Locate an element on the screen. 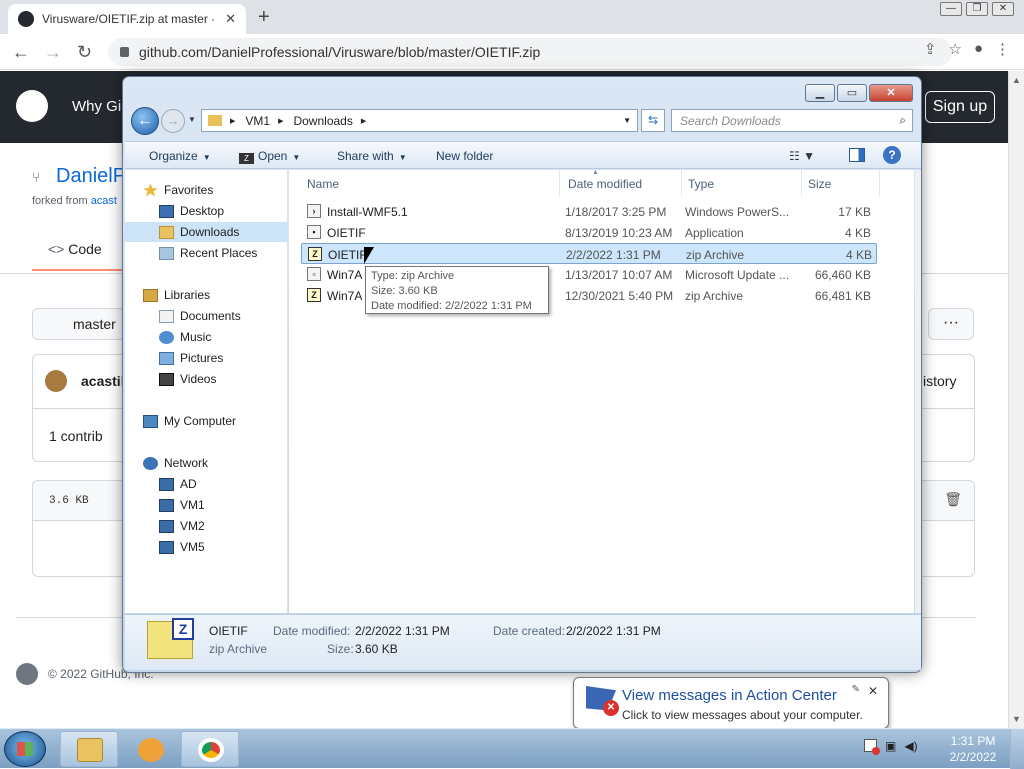 This screenshot has width=1024, height=769. nav-downloads: Downloads is located at coordinates (206, 232).